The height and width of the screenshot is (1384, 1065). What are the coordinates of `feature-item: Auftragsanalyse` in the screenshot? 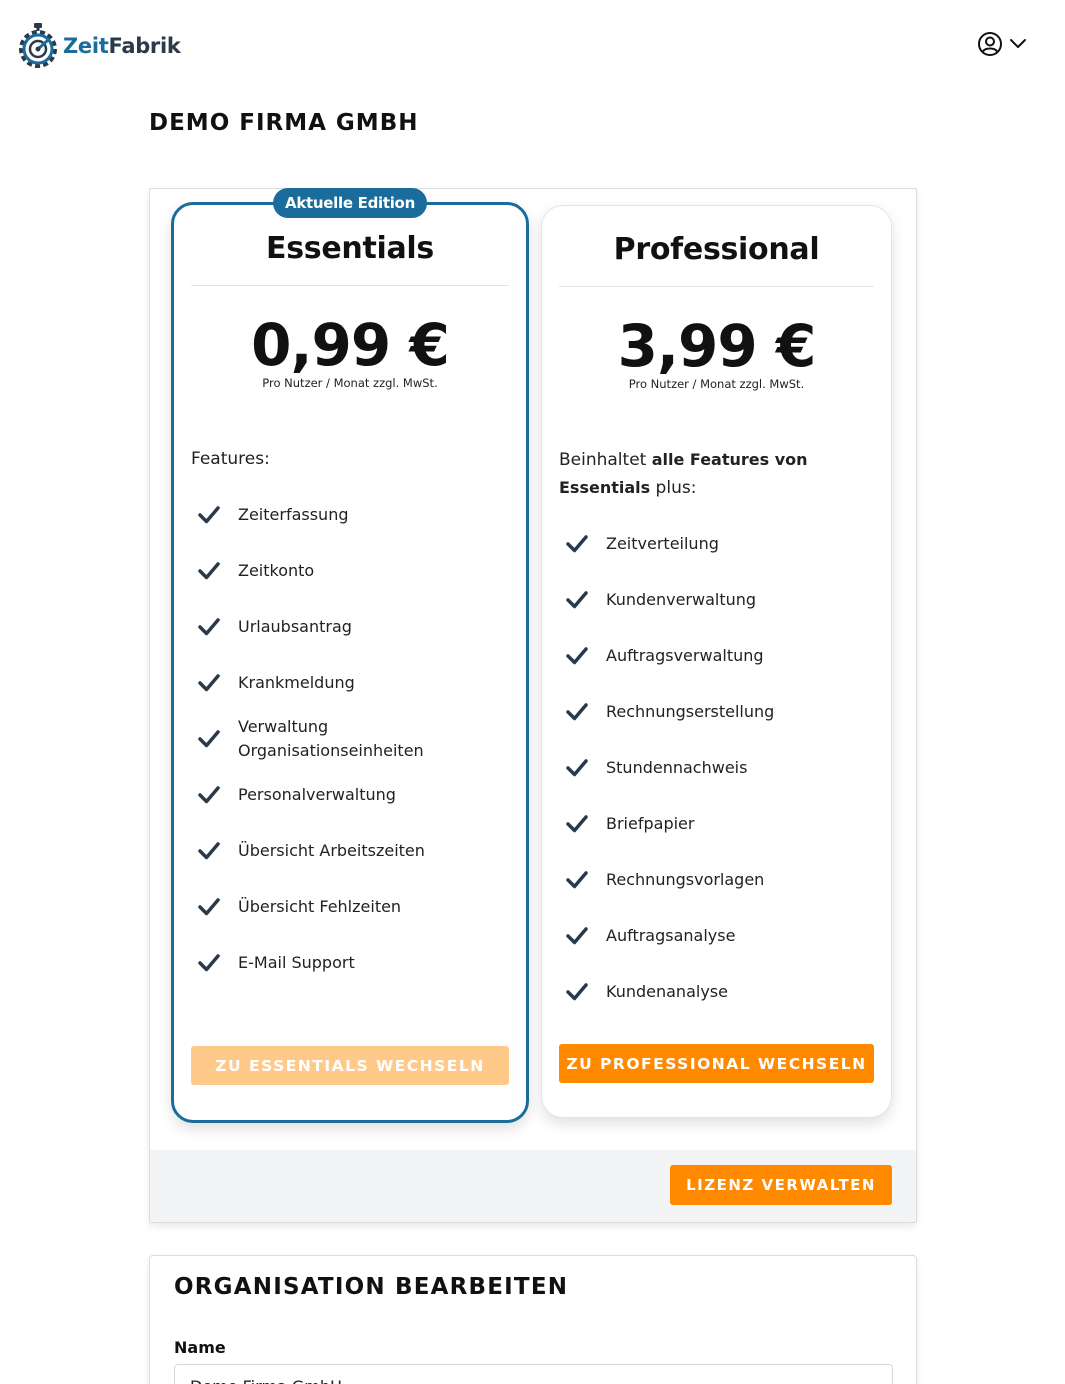 It's located at (716, 936).